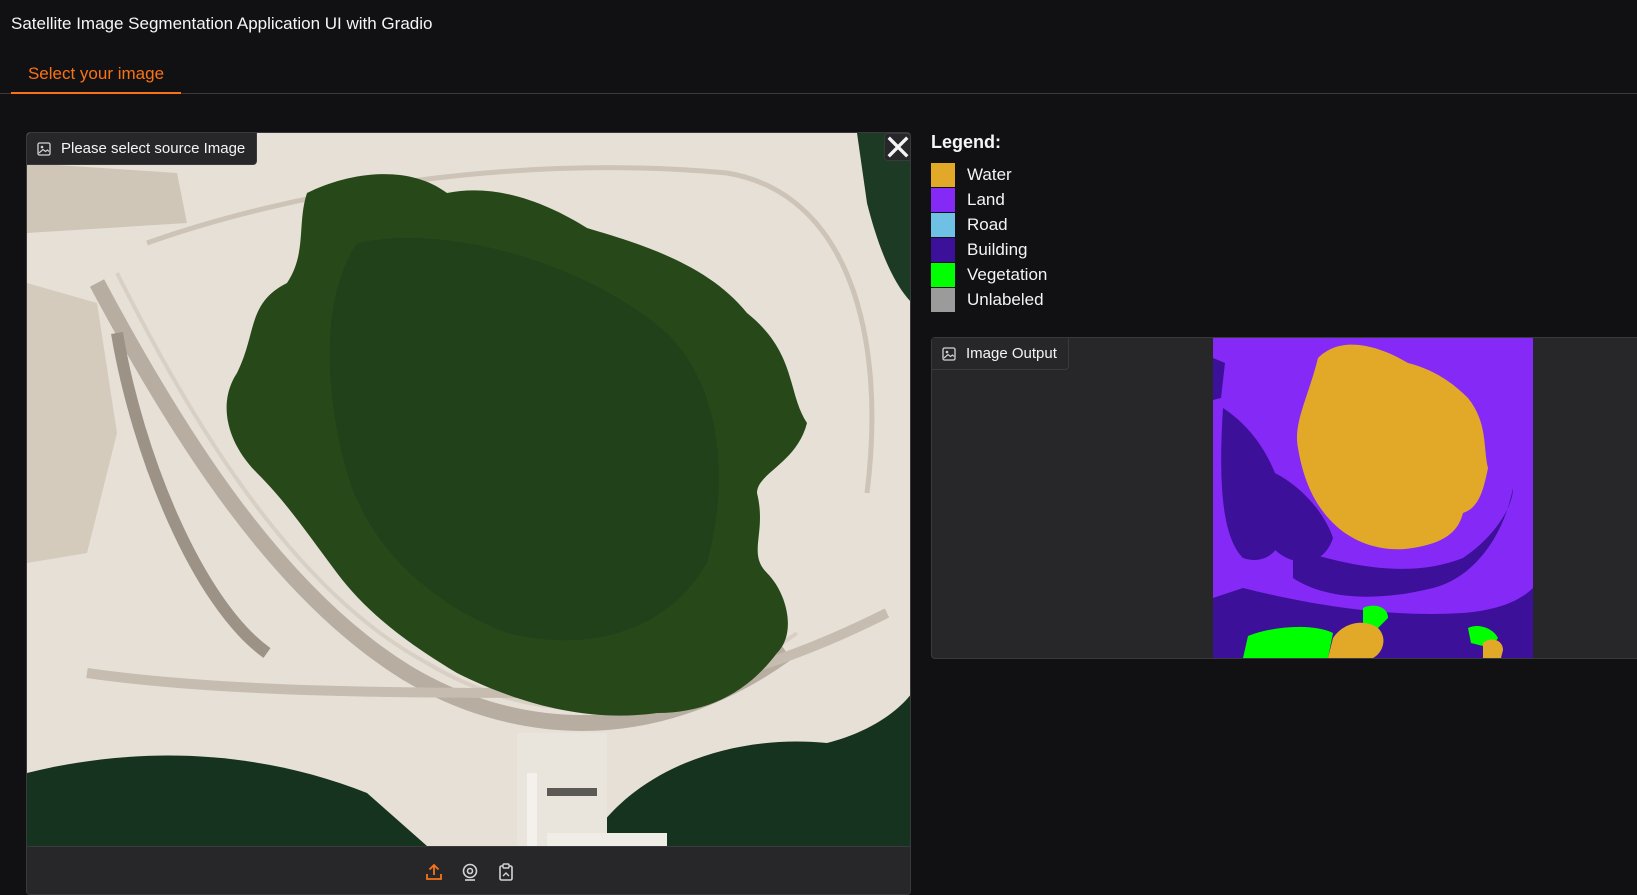  I want to click on tab-select-image: Select your image, so click(96, 75).